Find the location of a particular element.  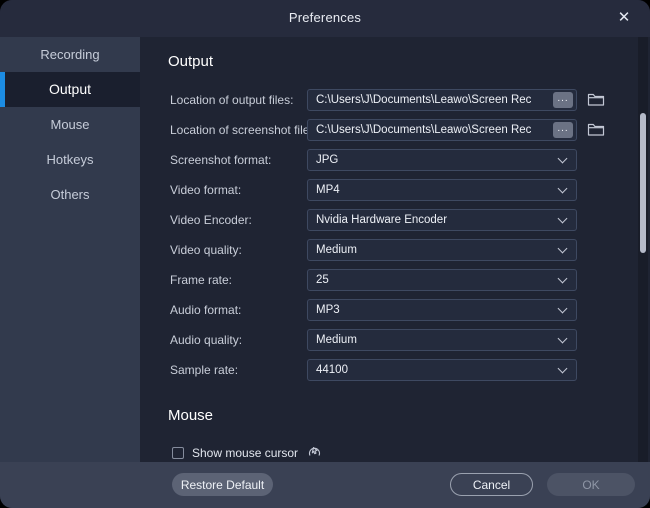

ok-button: OK is located at coordinates (591, 484).